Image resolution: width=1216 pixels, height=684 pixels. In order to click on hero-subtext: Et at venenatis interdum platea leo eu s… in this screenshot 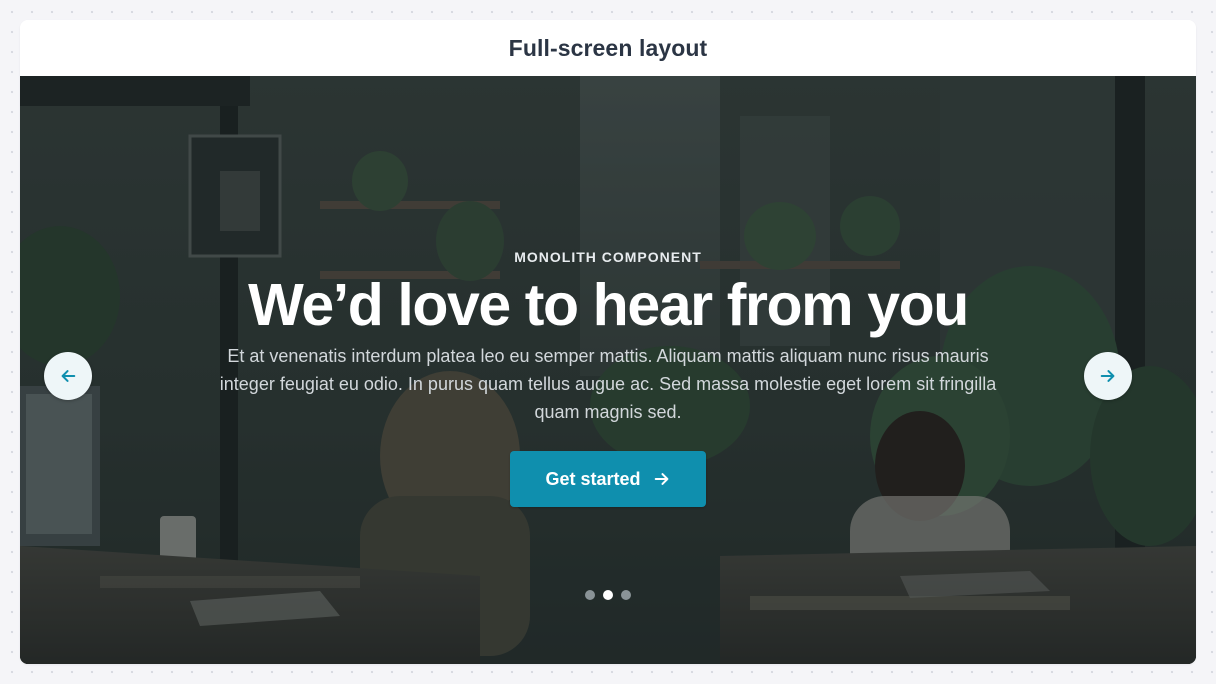, I will do `click(608, 384)`.